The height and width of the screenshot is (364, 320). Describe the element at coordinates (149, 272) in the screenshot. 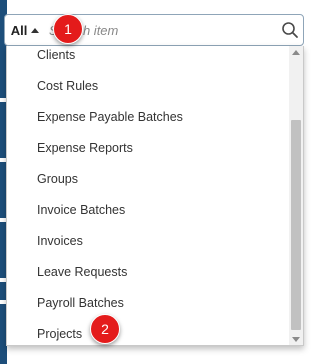

I see `list-item-leave-requests: Leave Requests` at that location.